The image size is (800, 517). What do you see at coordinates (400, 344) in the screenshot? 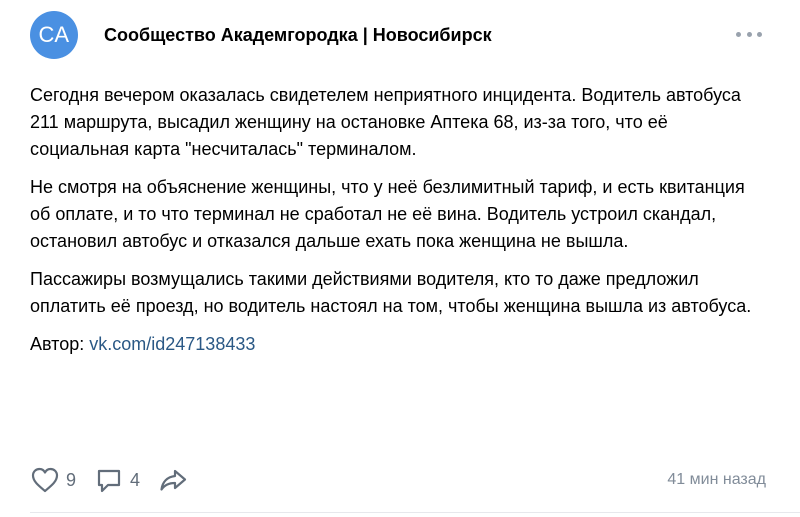
I see `author-credit: Автор: vk.com/id247138433` at bounding box center [400, 344].